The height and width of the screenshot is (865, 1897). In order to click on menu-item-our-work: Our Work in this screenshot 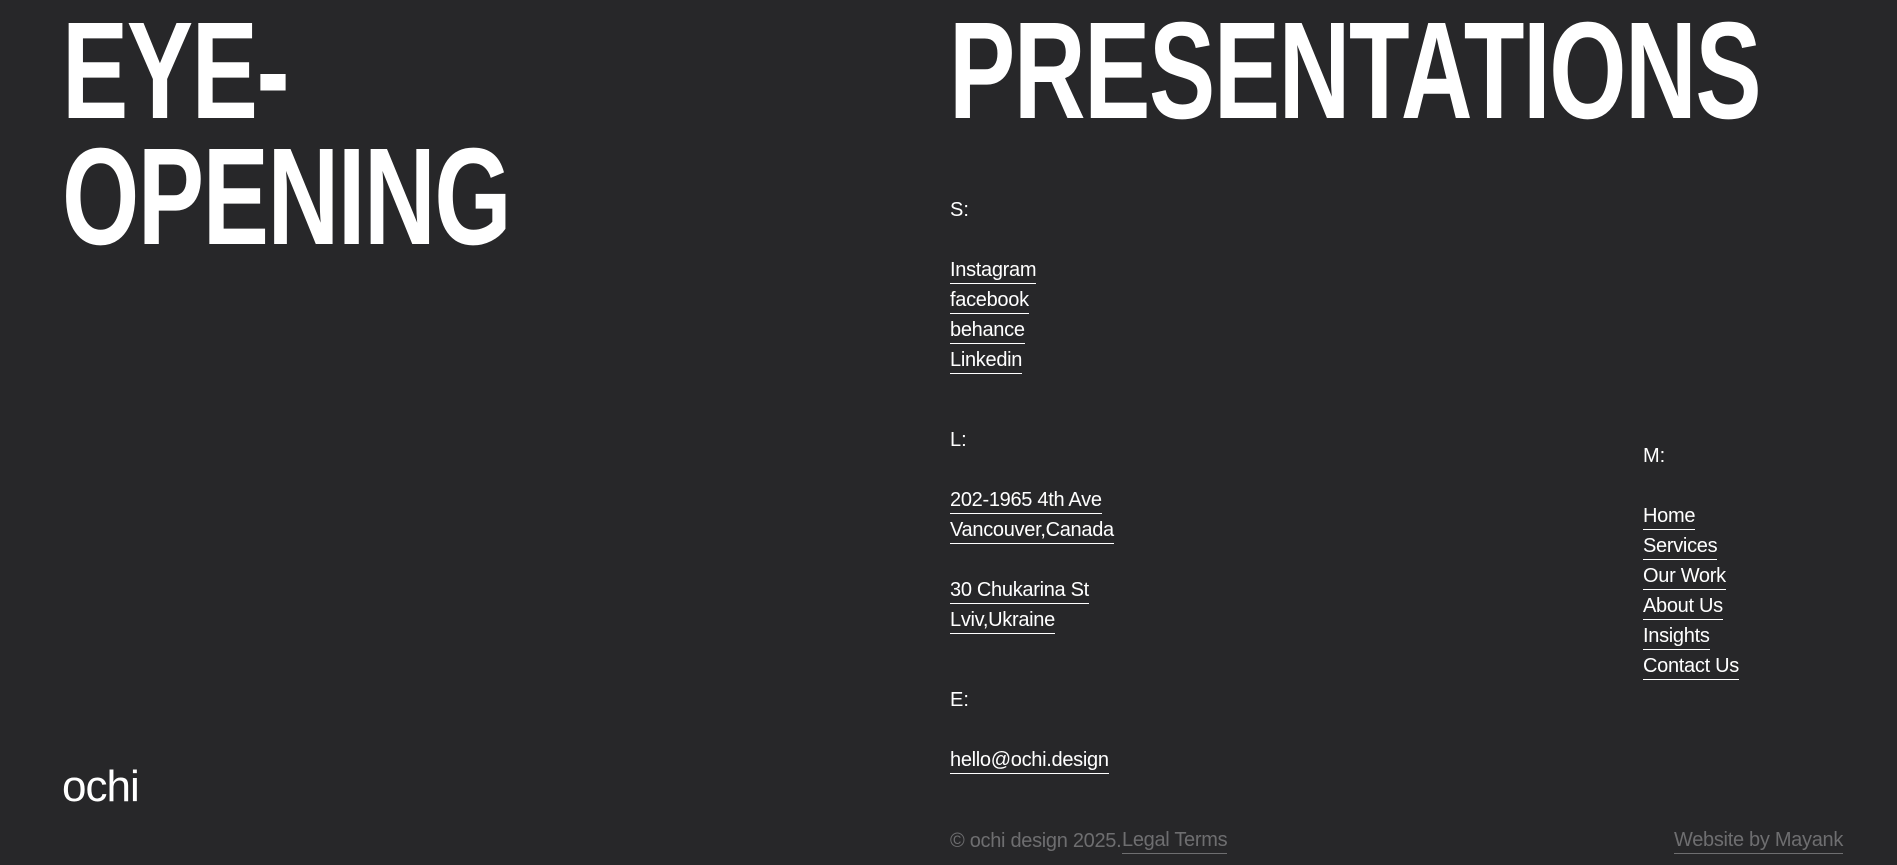, I will do `click(1684, 577)`.